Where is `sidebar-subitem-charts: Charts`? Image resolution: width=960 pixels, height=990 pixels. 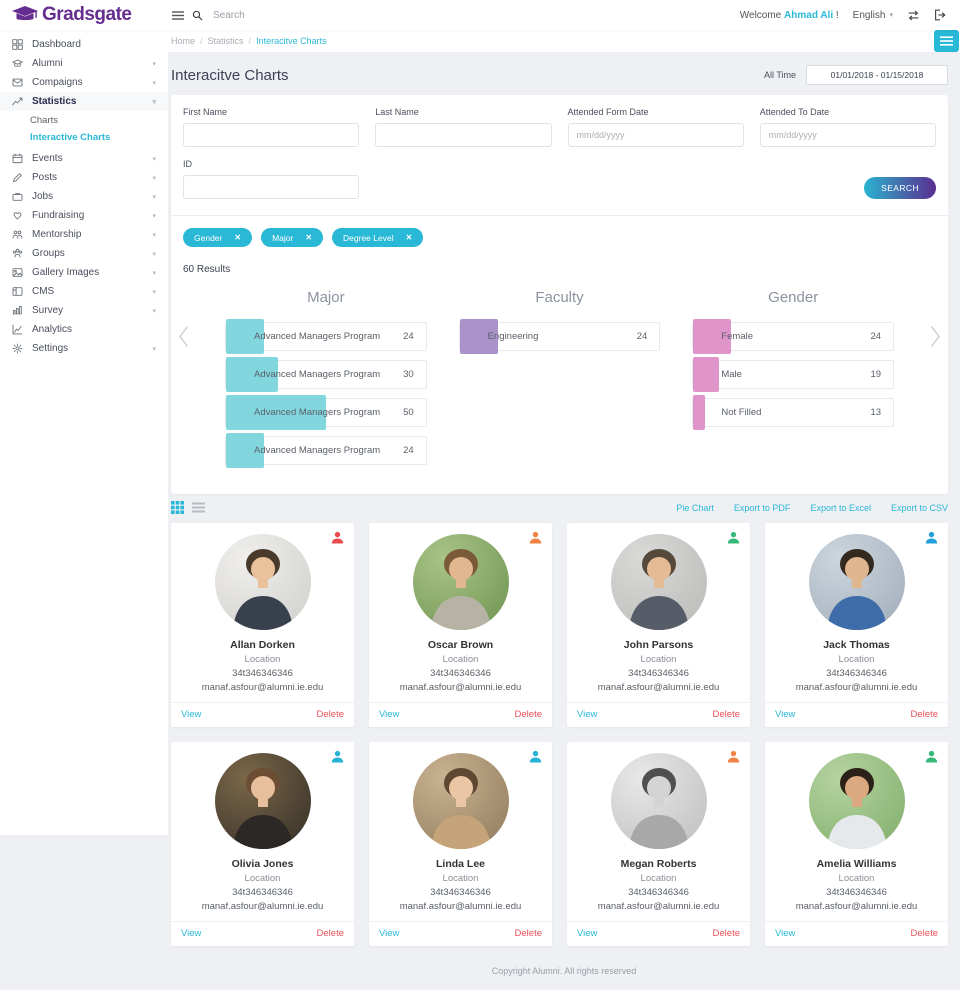
sidebar-subitem-charts: Charts is located at coordinates (84, 120).